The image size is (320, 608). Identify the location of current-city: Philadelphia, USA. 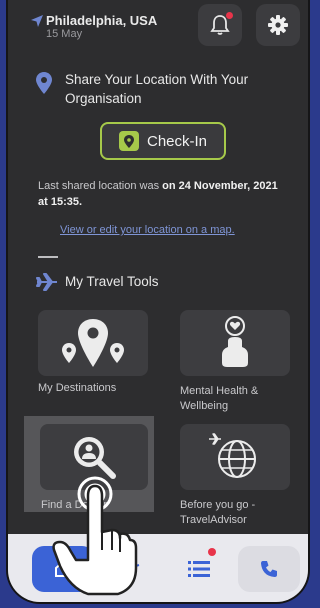
(102, 20).